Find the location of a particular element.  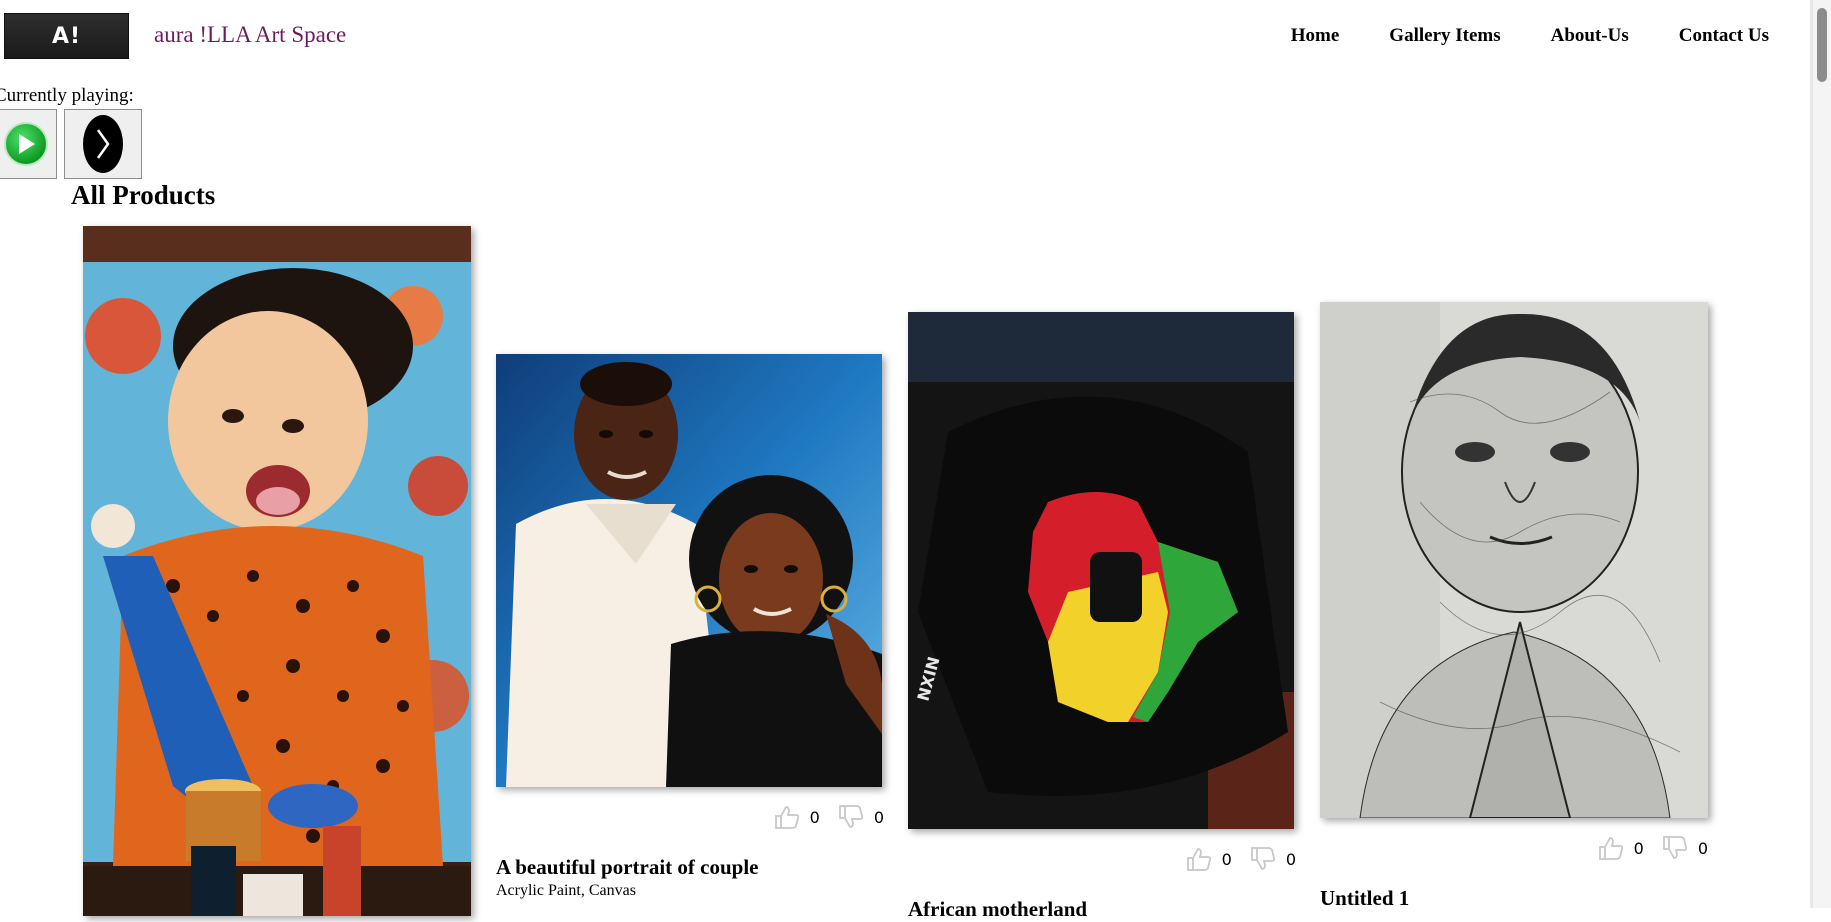

play-icon is located at coordinates (25, 144).